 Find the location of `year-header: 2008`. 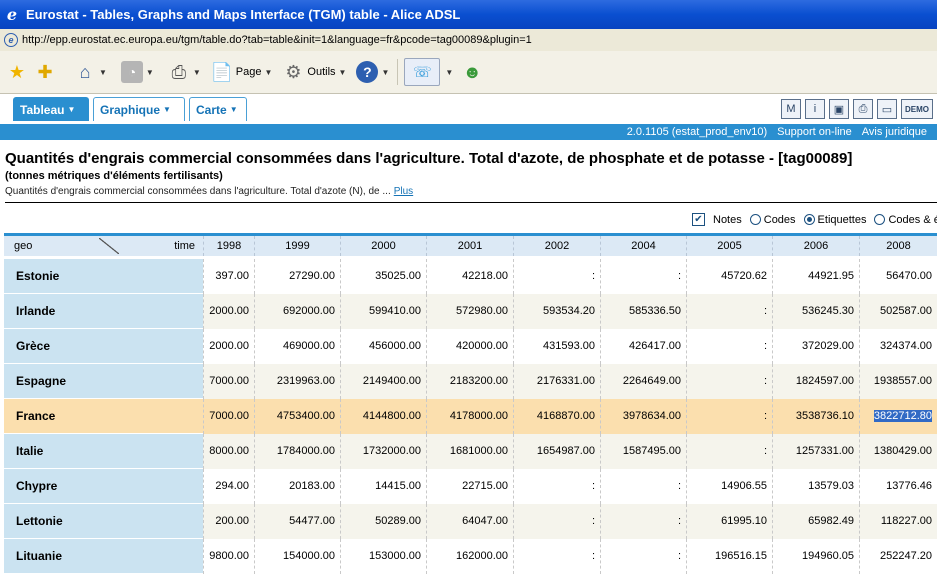

year-header: 2008 is located at coordinates (898, 246).